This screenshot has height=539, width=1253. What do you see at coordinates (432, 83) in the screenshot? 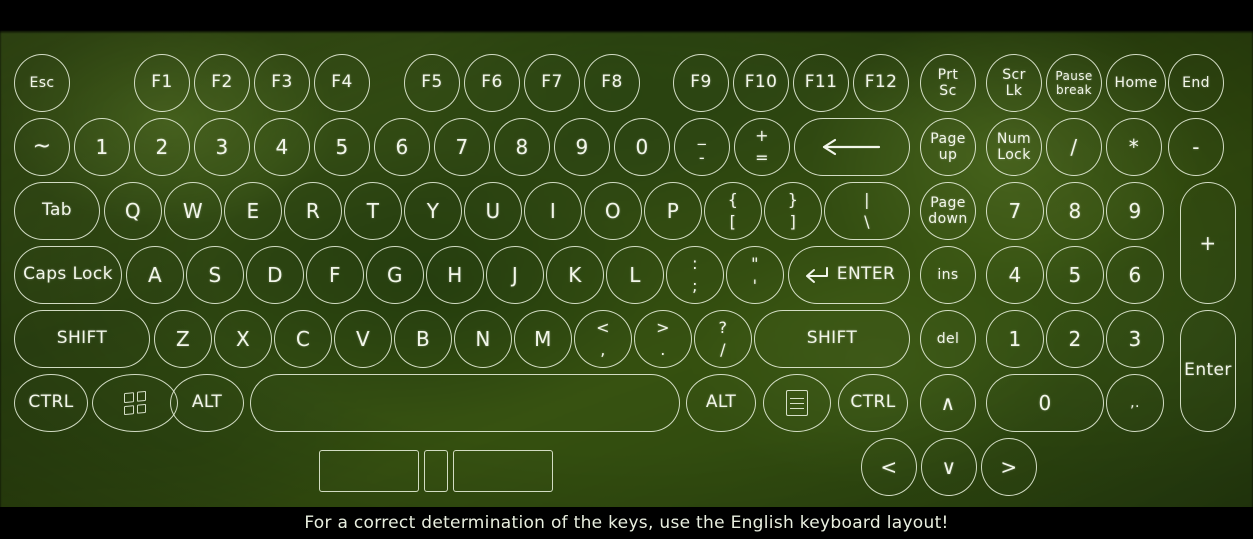
I see `key-f5: F5` at bounding box center [432, 83].